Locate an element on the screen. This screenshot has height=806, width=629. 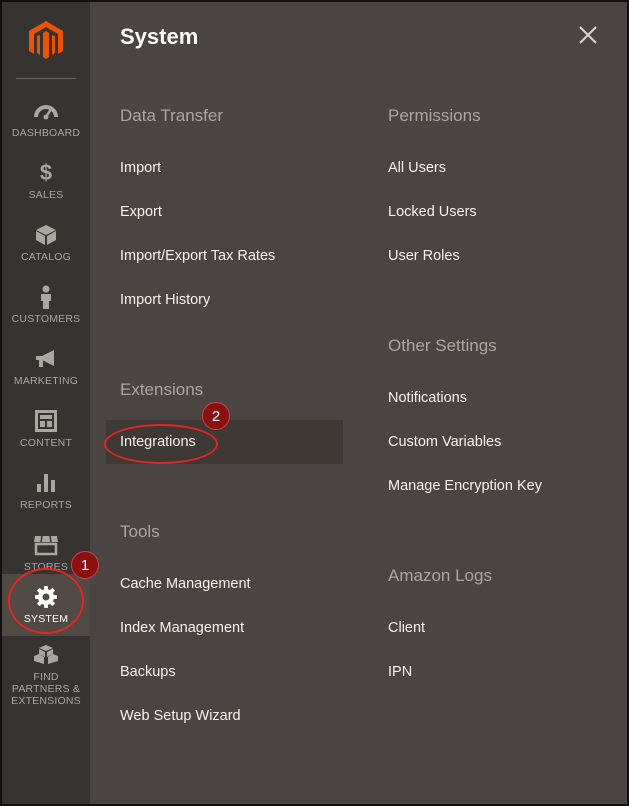
sidebar-item-customers: CUSTOMERS is located at coordinates (46, 305).